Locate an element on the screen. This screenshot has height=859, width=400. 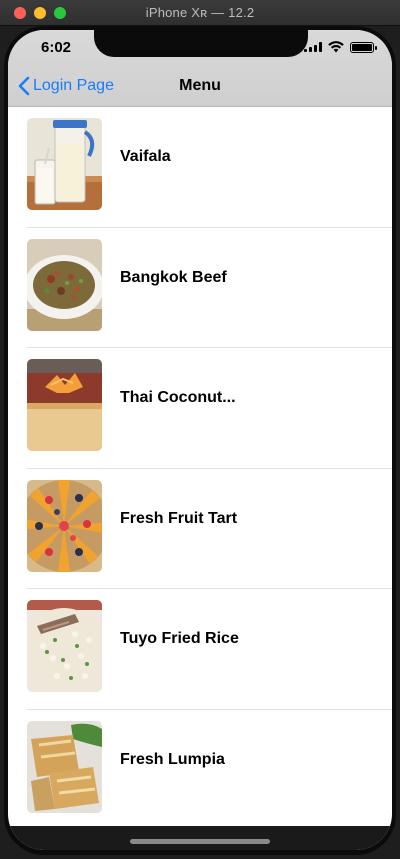
navigation-bar: 6:02 Login Page Menu is located at coordinates (200, 68).